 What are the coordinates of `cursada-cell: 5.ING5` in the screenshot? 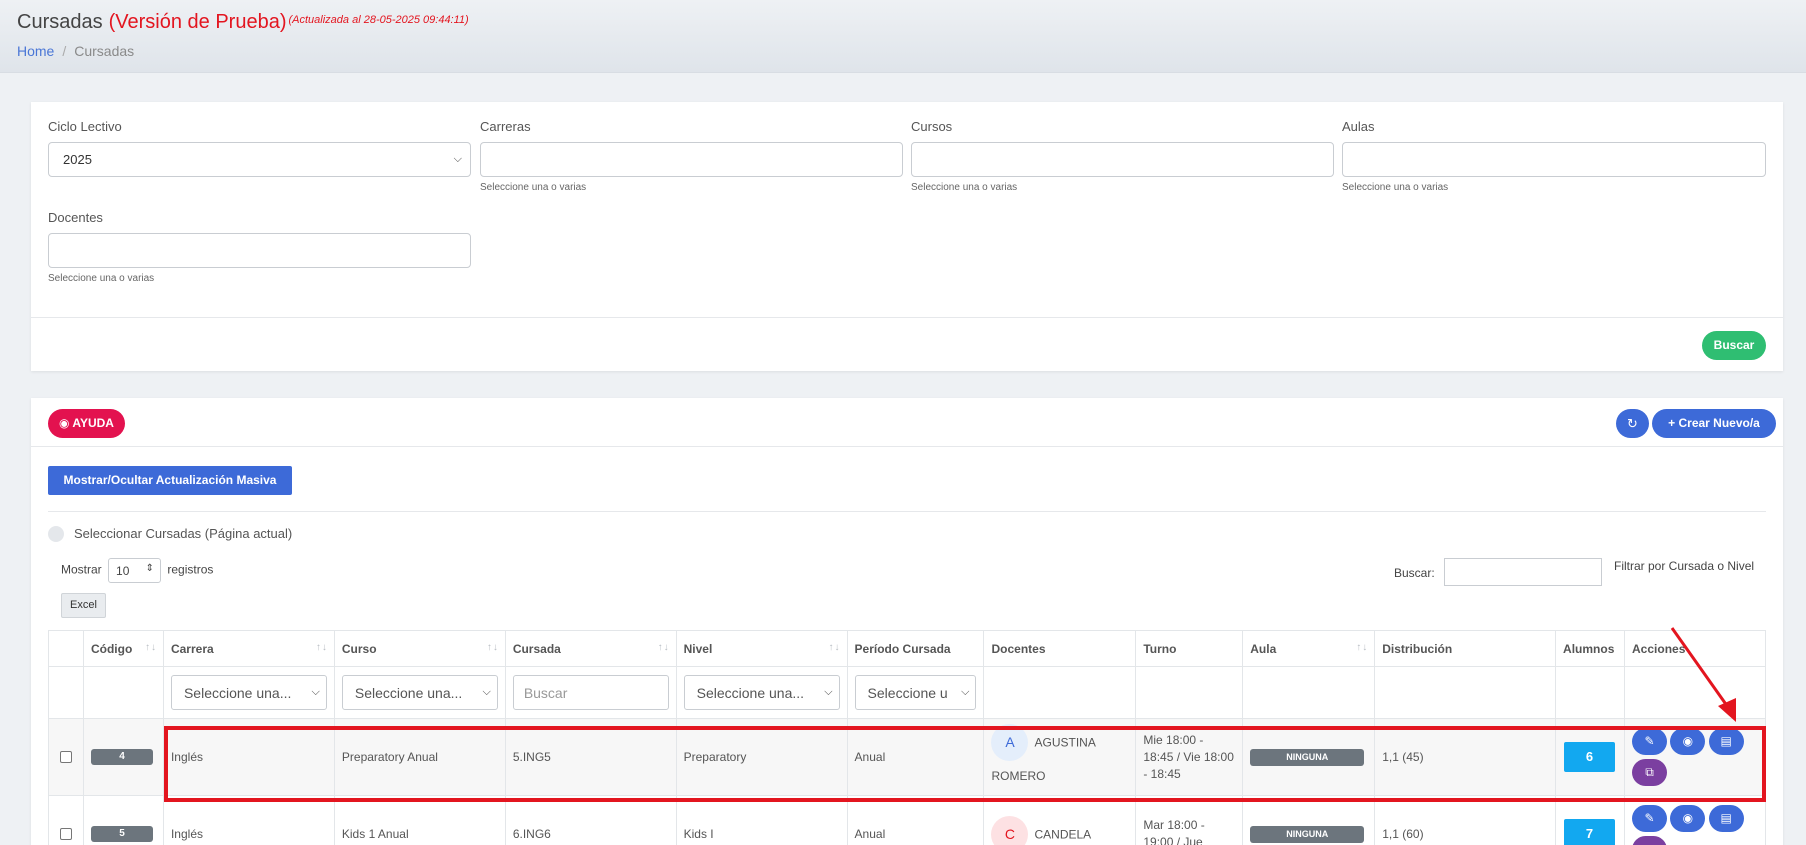 It's located at (590, 757).